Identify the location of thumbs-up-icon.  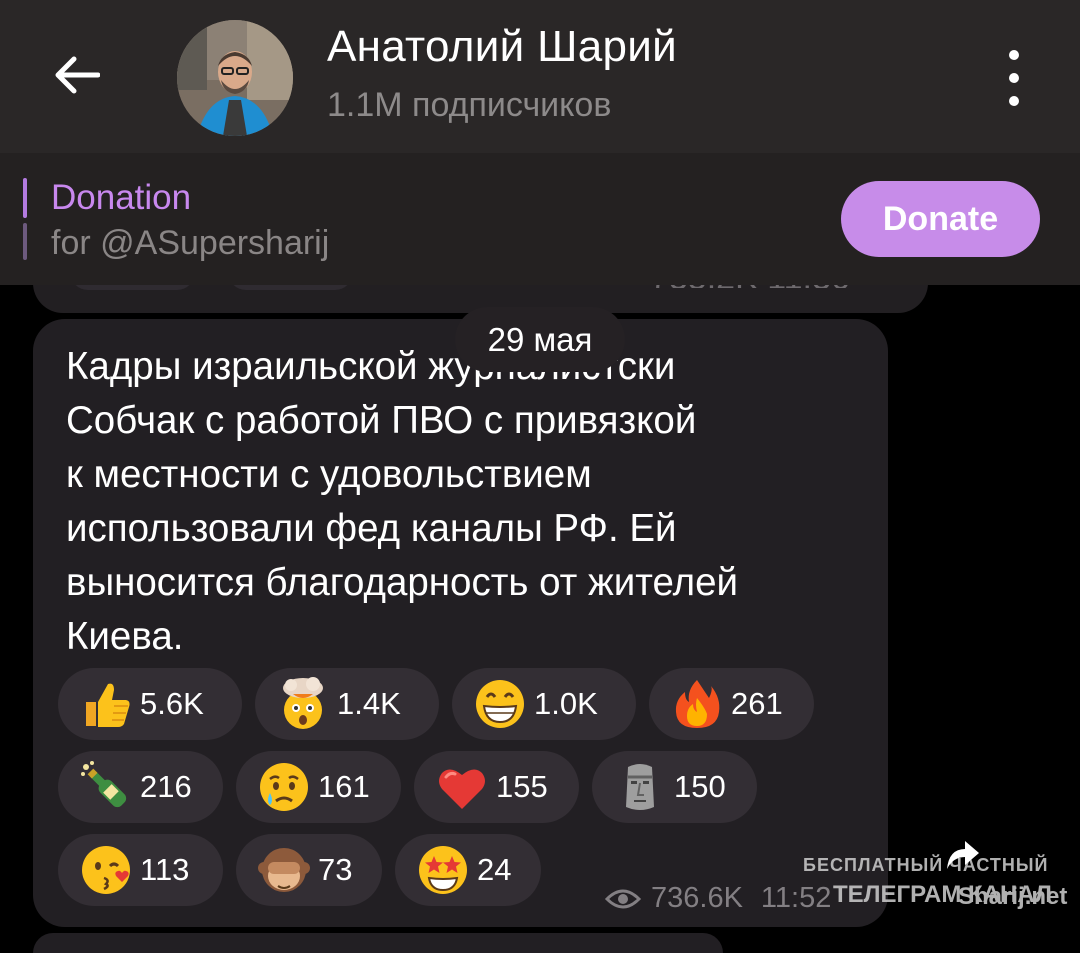
(108, 705).